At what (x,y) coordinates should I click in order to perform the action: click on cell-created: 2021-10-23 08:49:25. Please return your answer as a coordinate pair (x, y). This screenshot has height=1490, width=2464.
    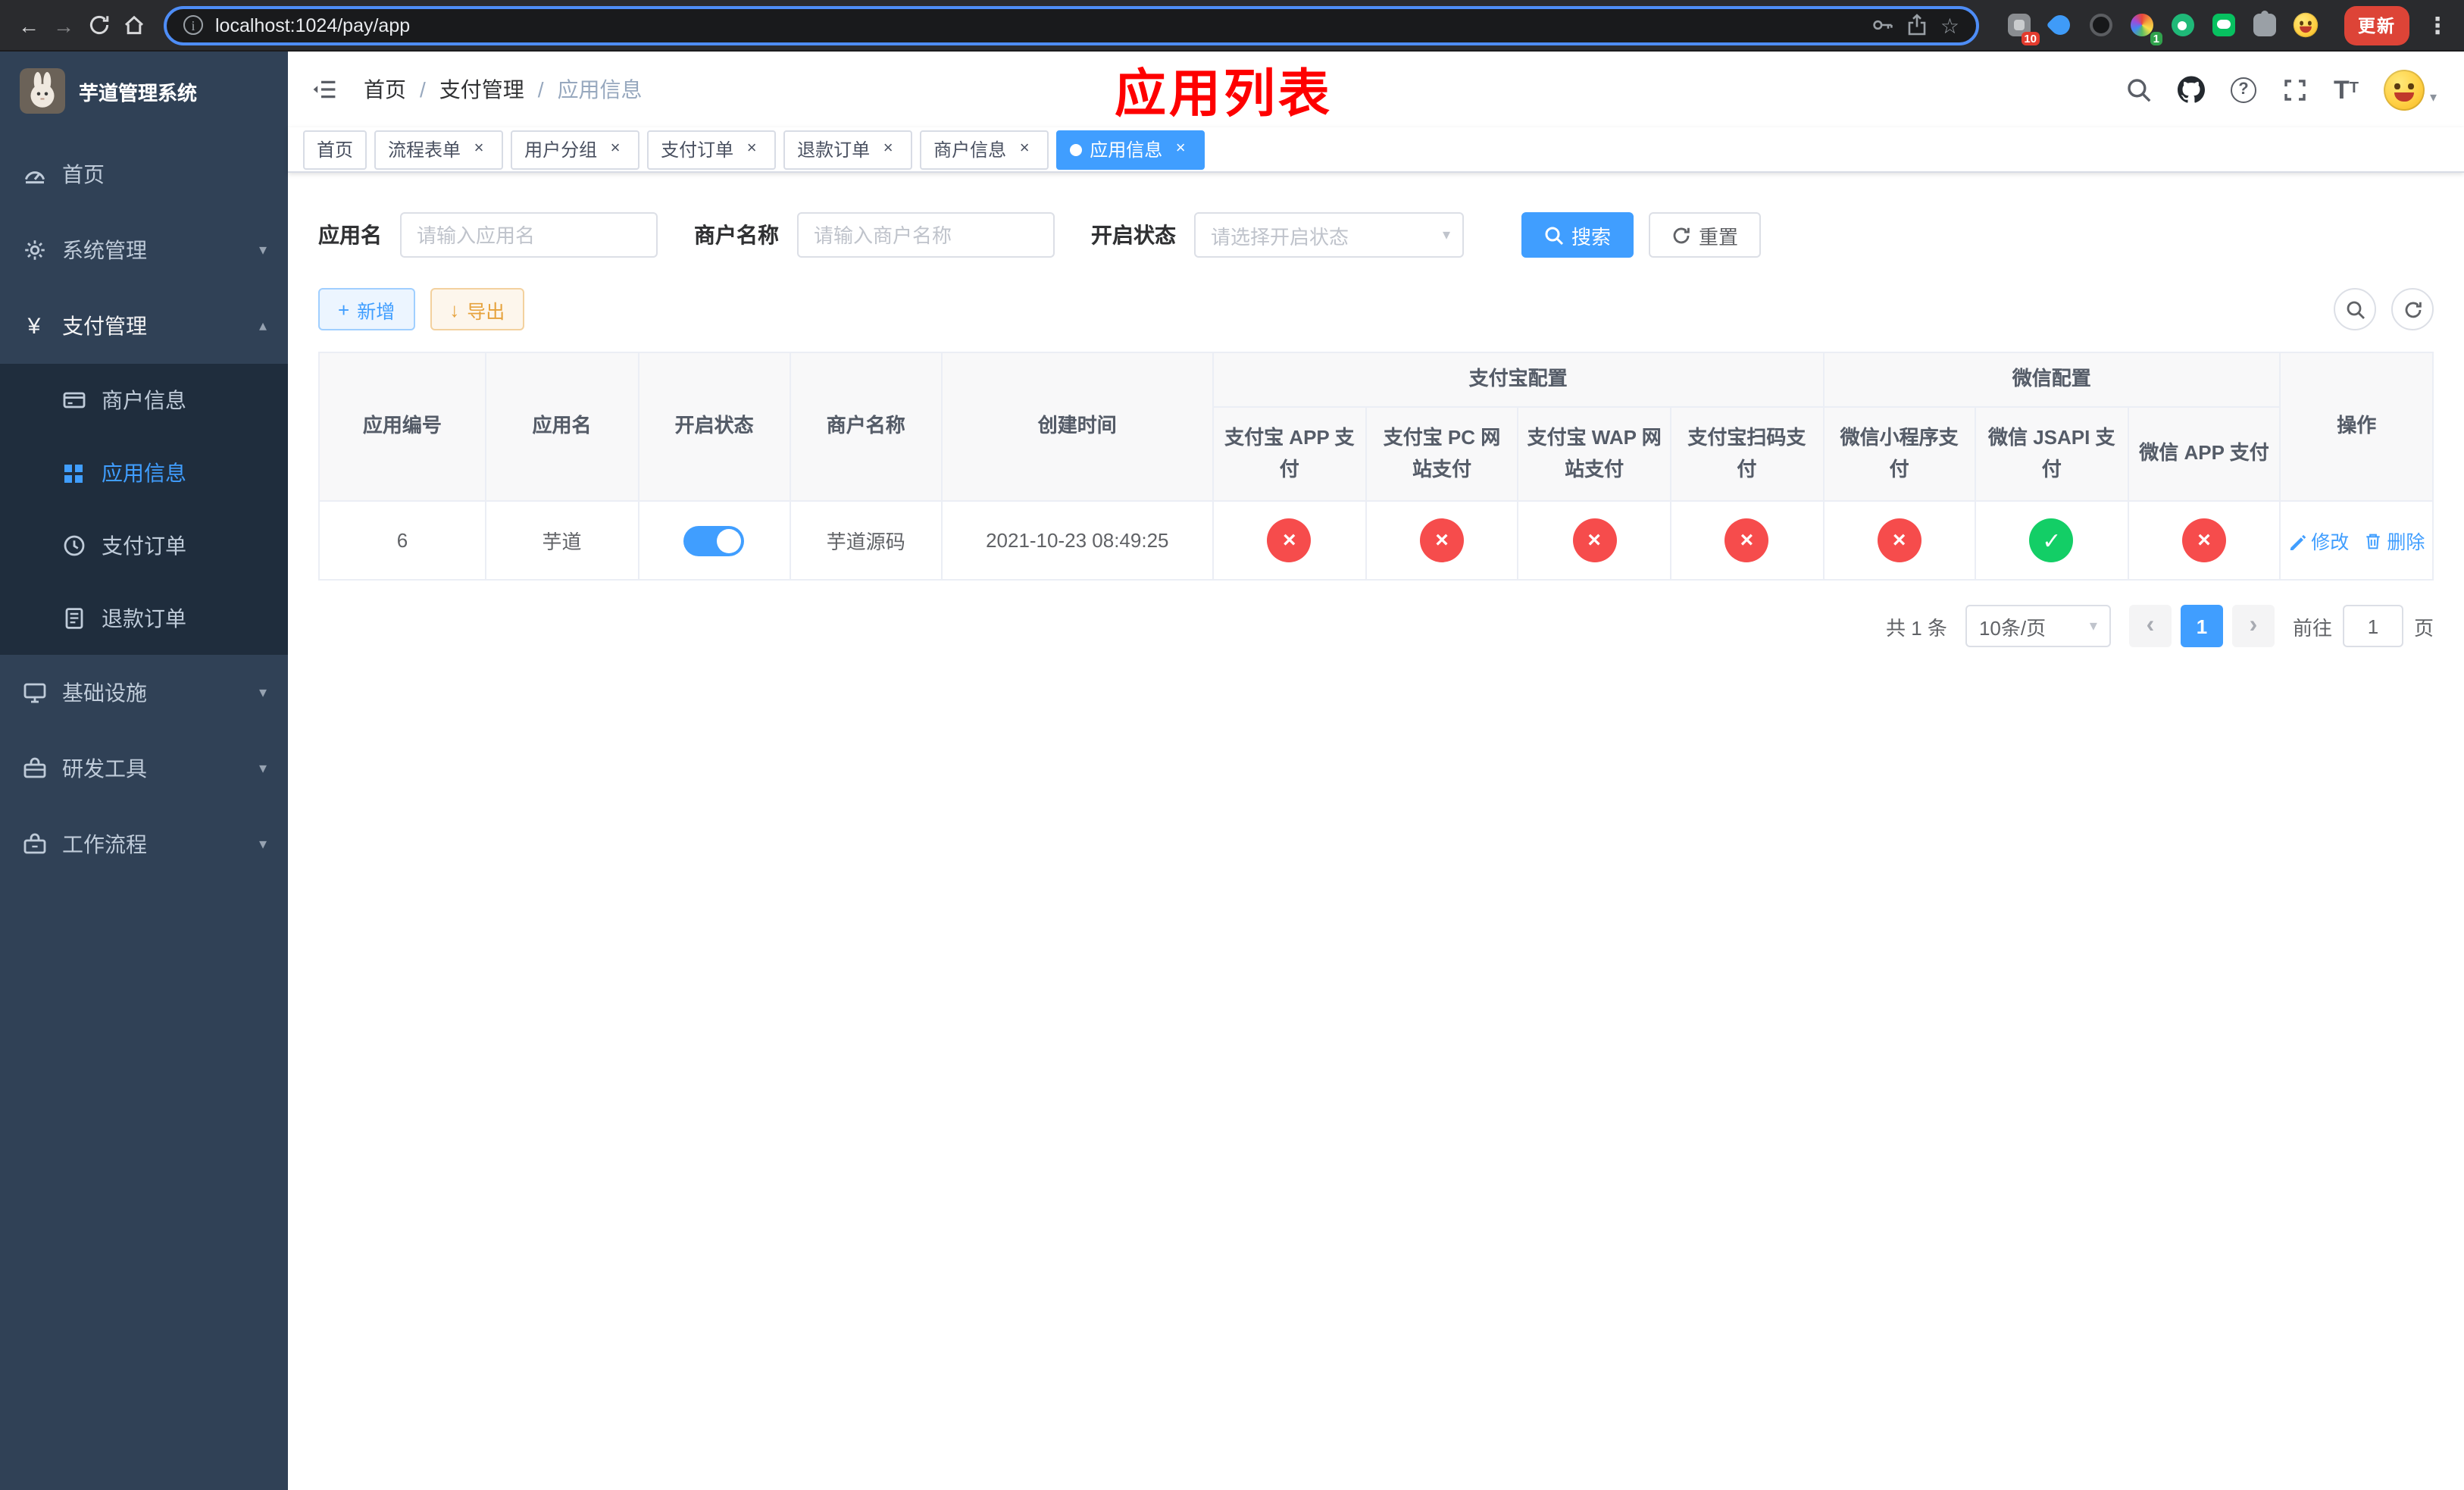
    Looking at the image, I should click on (1077, 540).